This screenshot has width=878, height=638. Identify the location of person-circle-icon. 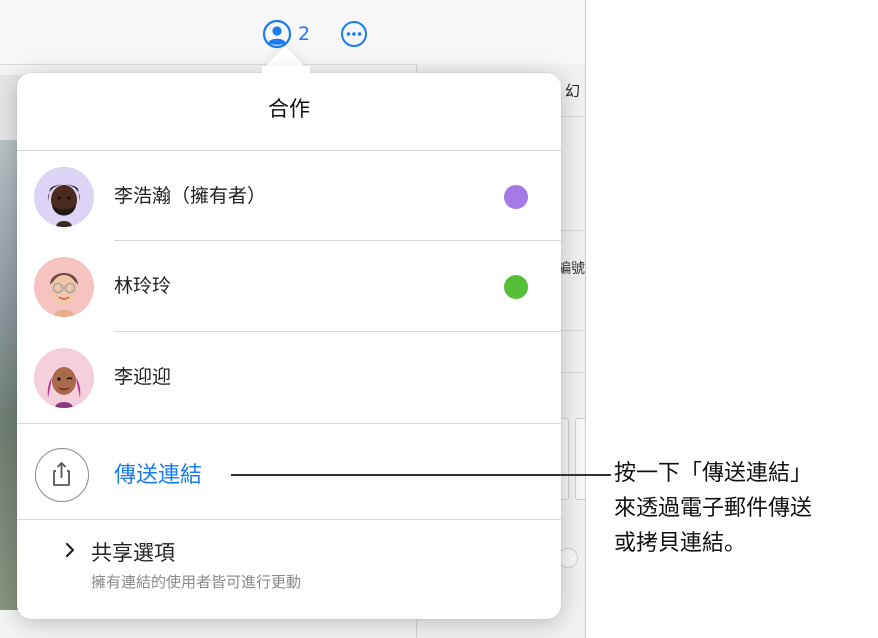
(277, 34).